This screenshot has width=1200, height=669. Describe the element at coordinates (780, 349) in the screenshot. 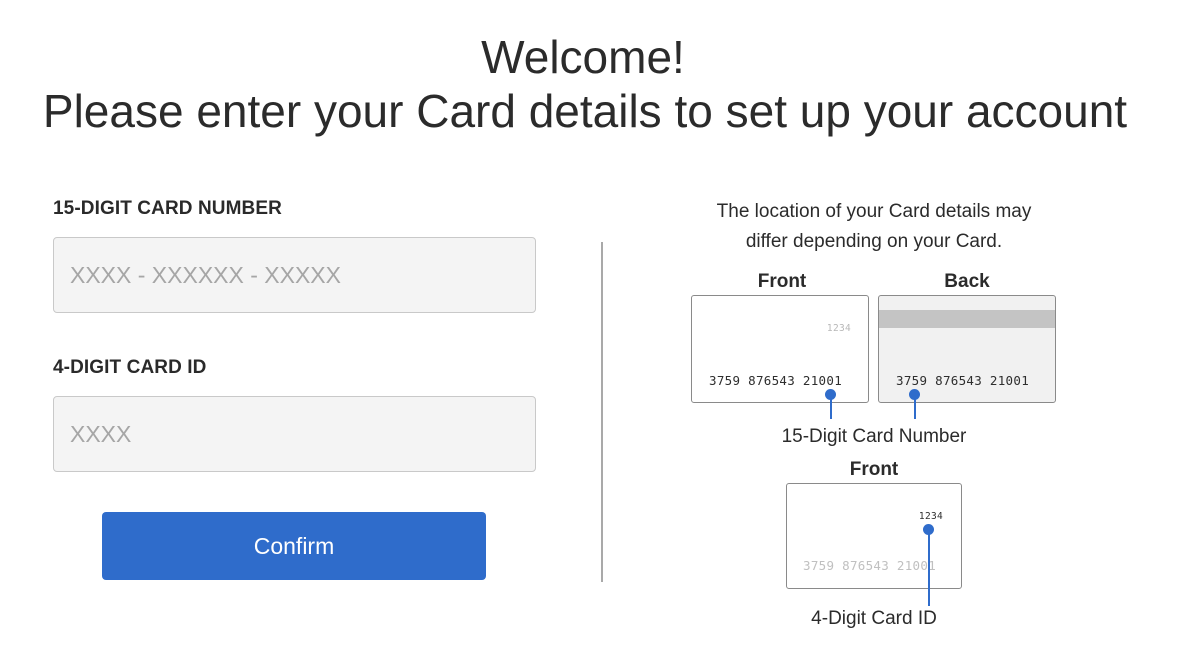

I see `card-front-illustration: 1234 3759 876543 21001` at that location.